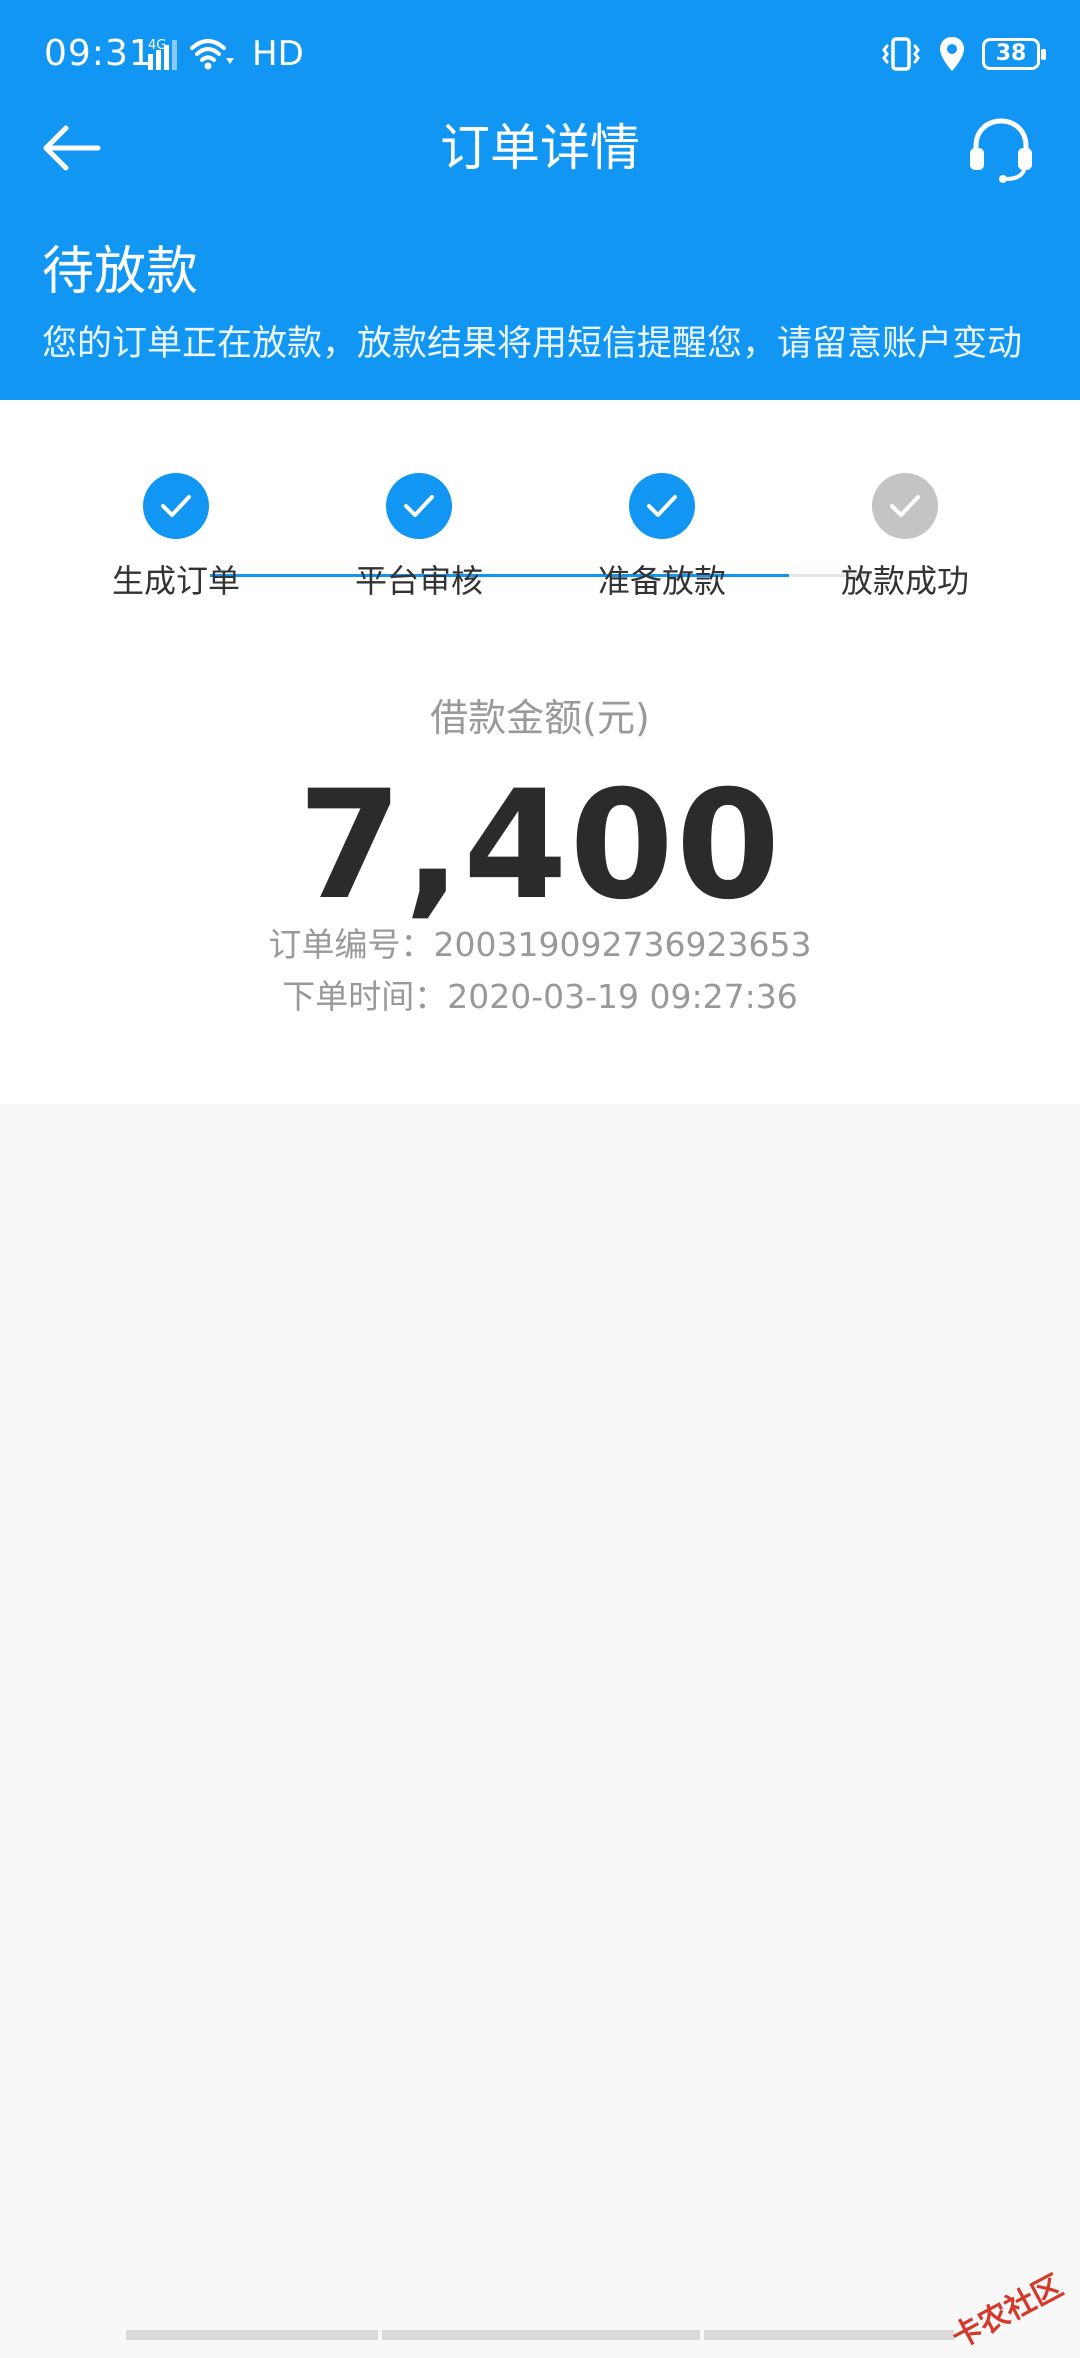 This screenshot has width=1080, height=2358. I want to click on signal-icon: 4G, so click(194, 54).